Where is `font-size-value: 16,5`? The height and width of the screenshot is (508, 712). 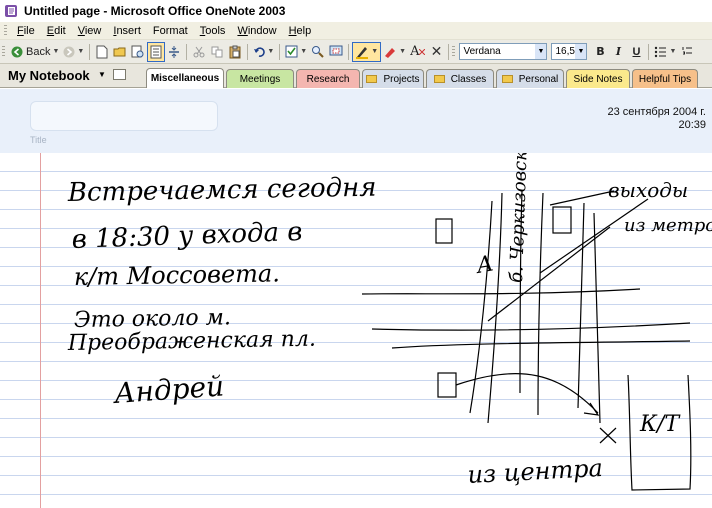 font-size-value: 16,5 is located at coordinates (565, 51).